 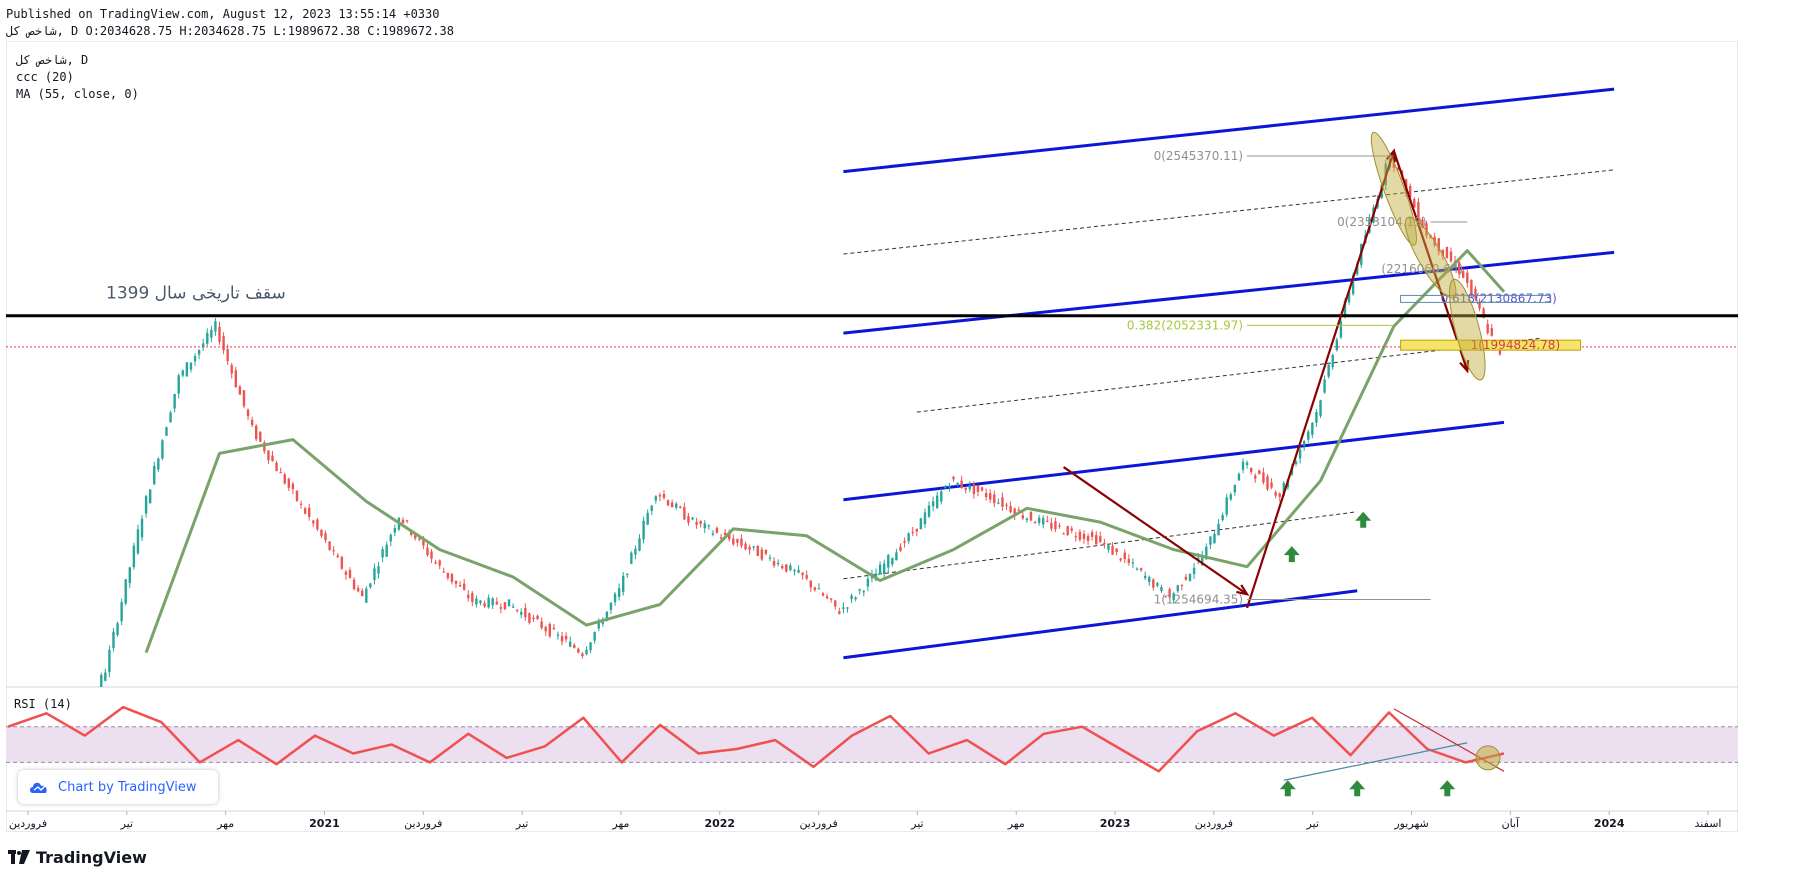 I want to click on tradingview-brand: TradingView, so click(x=77, y=857).